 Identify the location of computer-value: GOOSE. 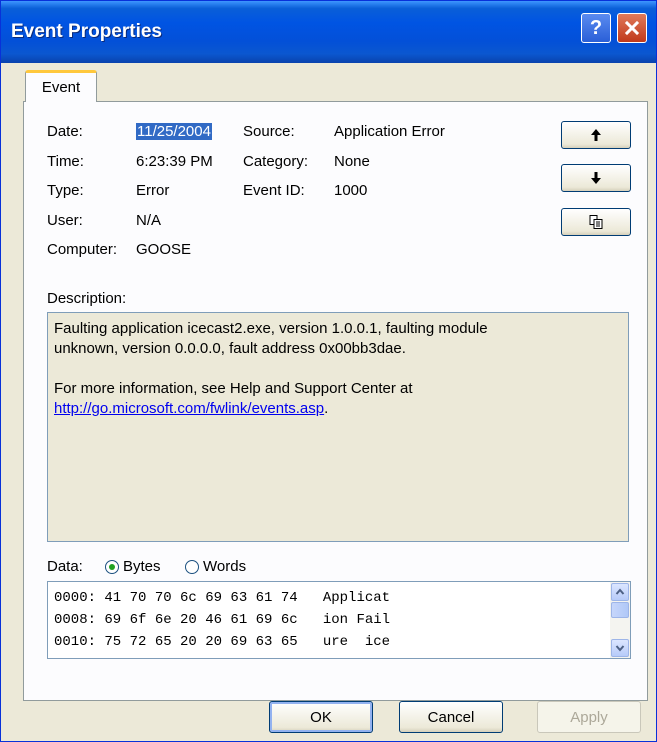
(163, 249).